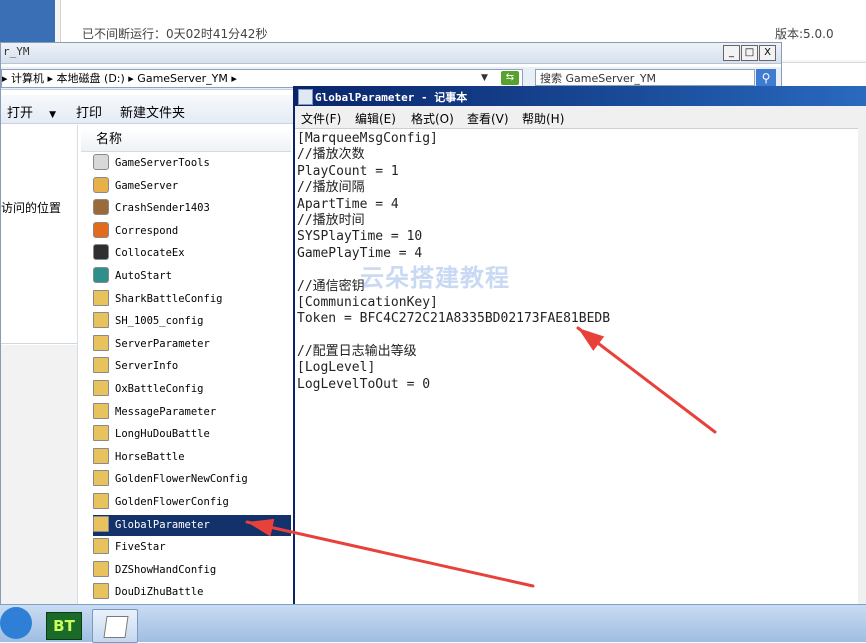 Image resolution: width=866 pixels, height=643 pixels. Describe the element at coordinates (162, 434) in the screenshot. I see `file-name: LongHuDouBattle` at that location.